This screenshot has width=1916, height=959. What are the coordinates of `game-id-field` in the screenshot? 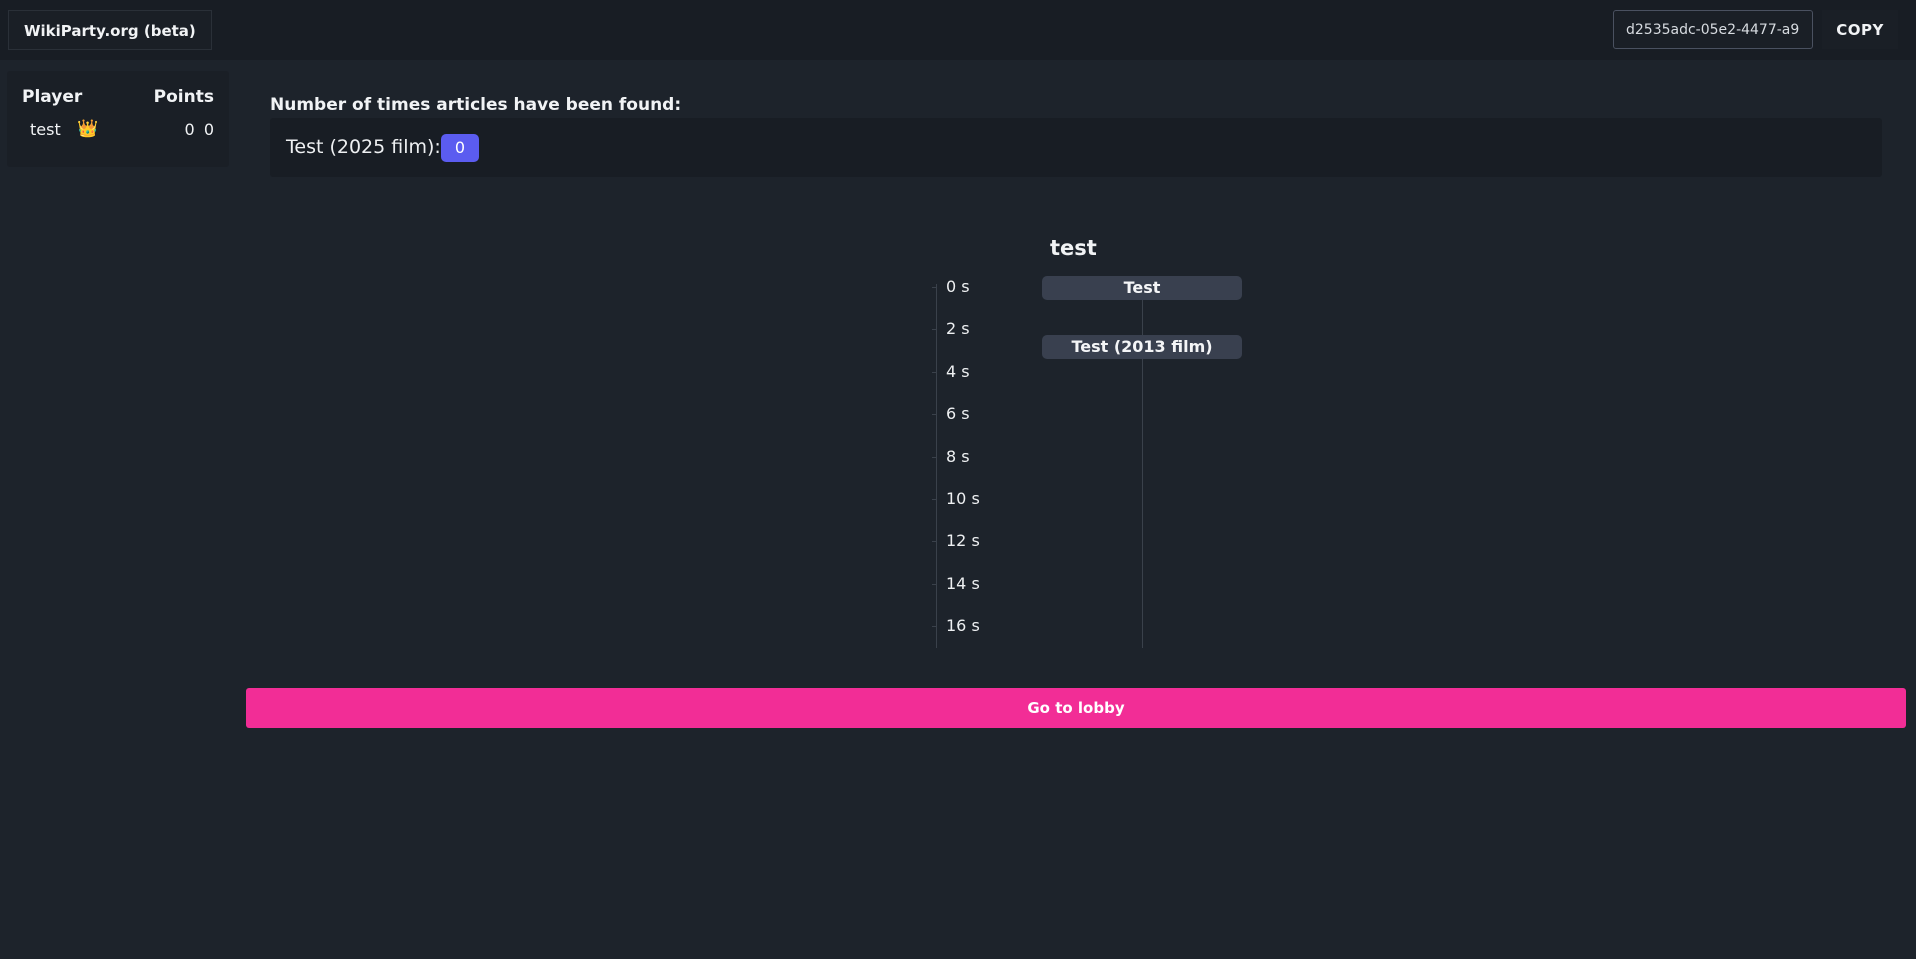 It's located at (1713, 29).